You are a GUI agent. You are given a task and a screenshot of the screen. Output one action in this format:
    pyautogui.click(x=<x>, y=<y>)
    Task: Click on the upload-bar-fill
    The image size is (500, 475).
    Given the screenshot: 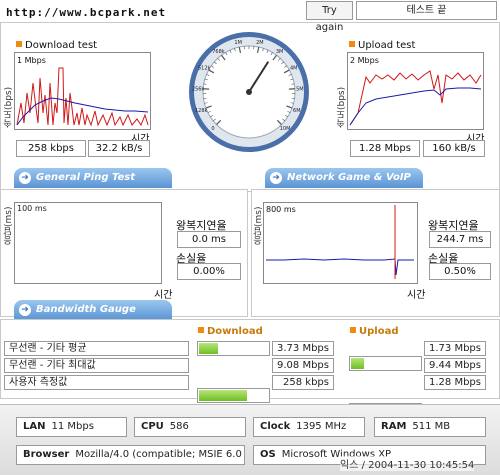 What is the action you would take?
    pyautogui.click(x=357, y=363)
    